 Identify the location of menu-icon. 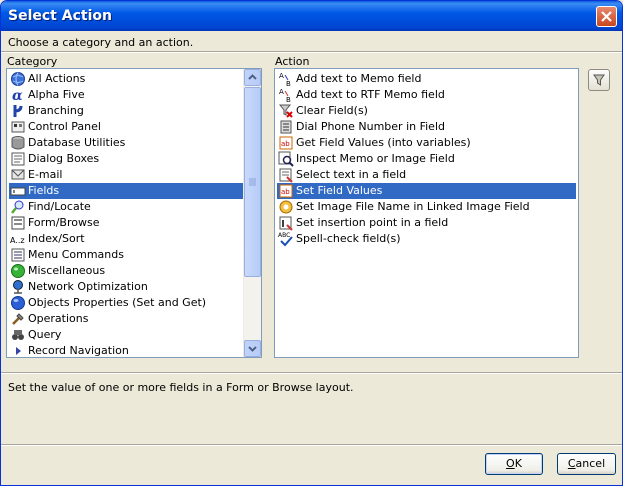
(18, 255).